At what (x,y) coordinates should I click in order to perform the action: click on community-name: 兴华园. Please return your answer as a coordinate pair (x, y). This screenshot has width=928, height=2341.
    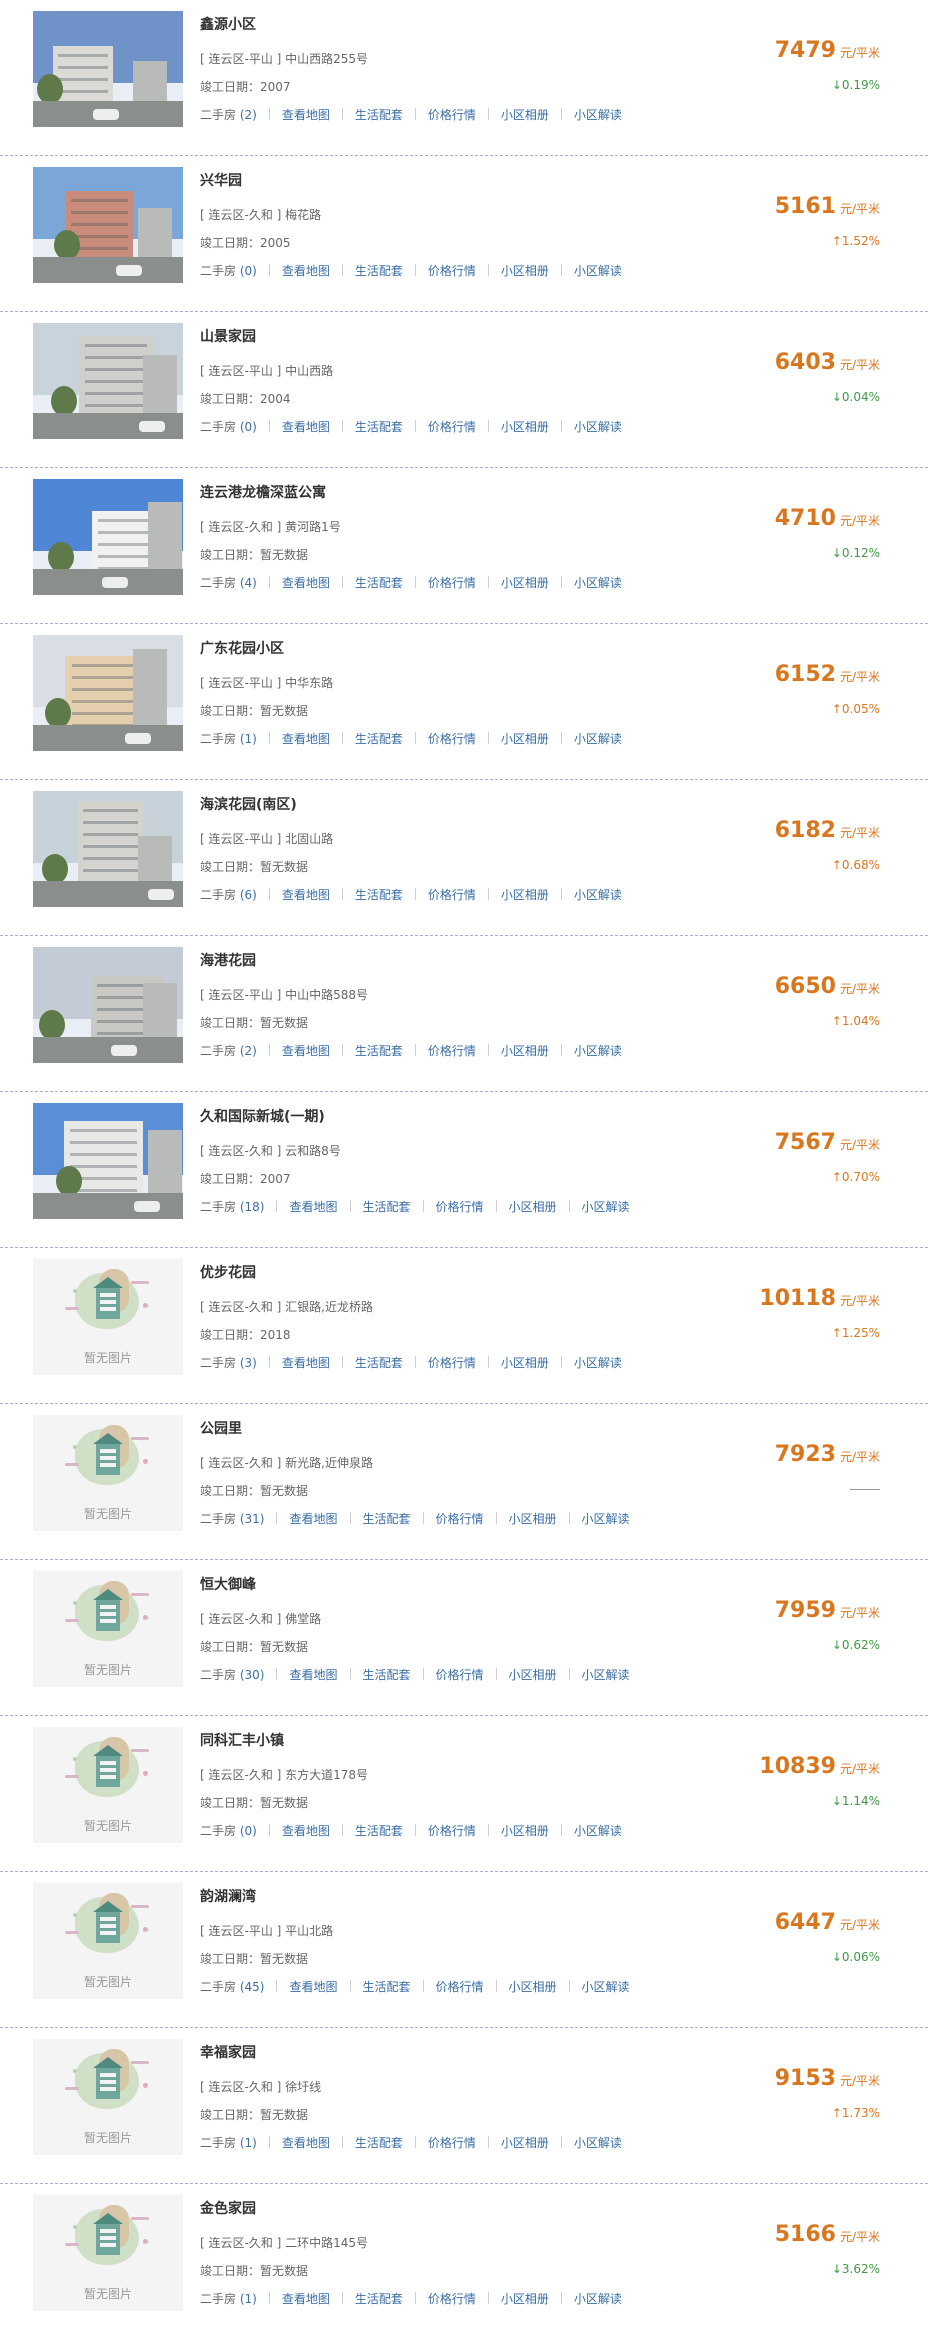
    Looking at the image, I should click on (221, 180).